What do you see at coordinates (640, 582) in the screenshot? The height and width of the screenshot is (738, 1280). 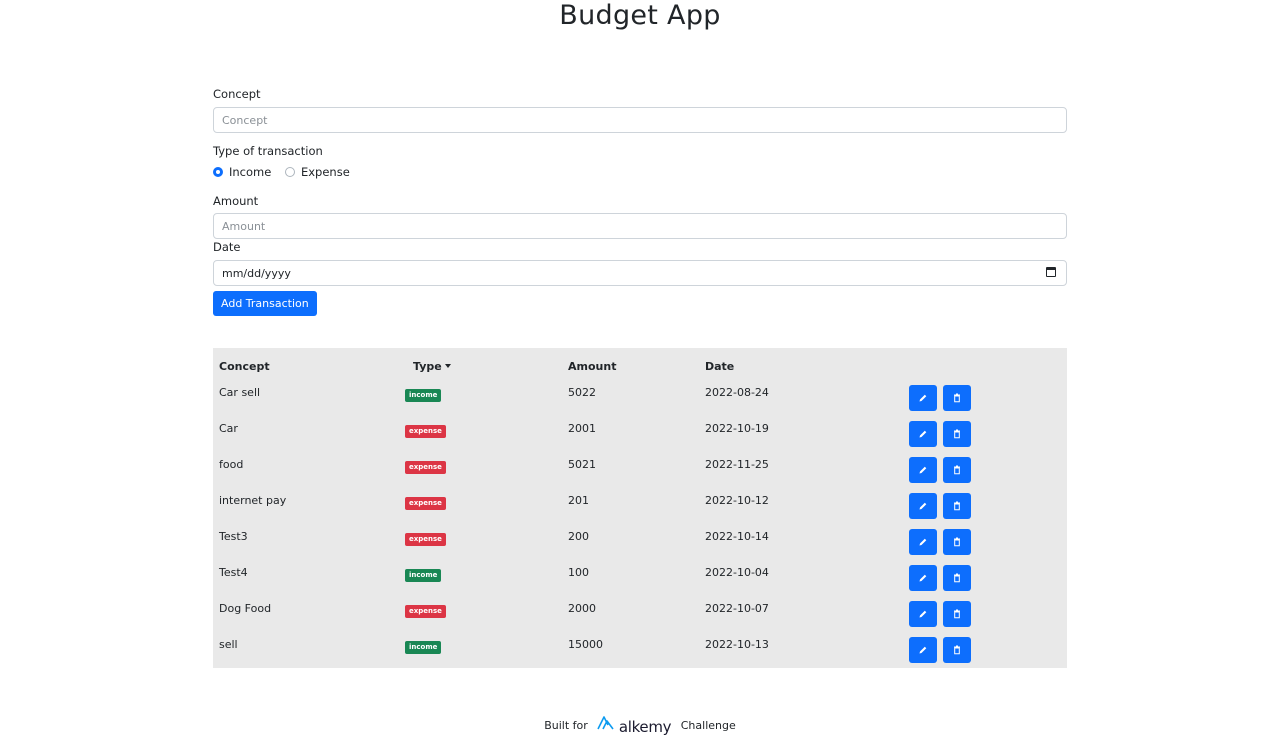 I see `table-row: Test4 income 100 2022-10-04` at bounding box center [640, 582].